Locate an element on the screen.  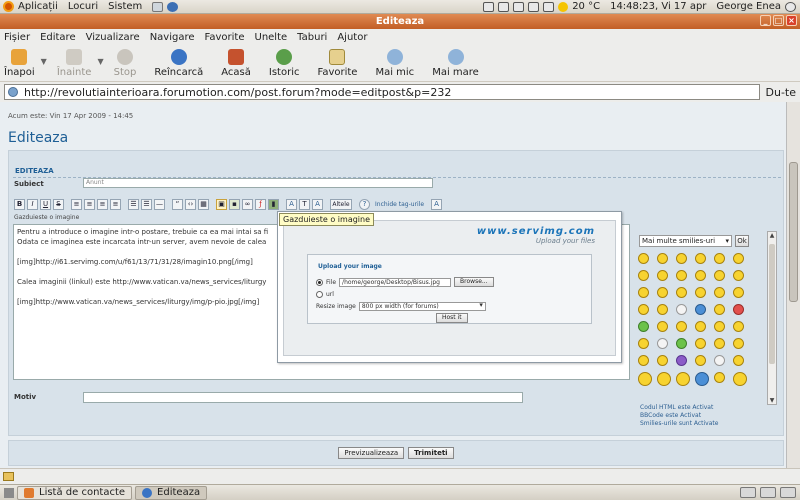
sun-icon is located at coordinates (740, 379).